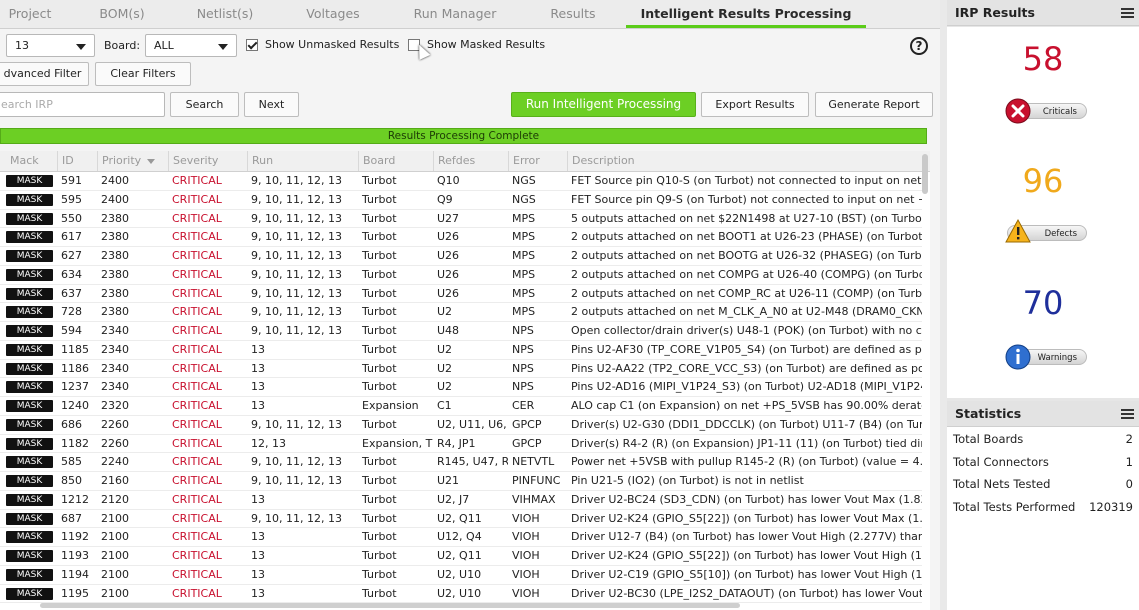 The height and width of the screenshot is (610, 1139). What do you see at coordinates (22, 45) in the screenshot?
I see `run-select-value: 13` at bounding box center [22, 45].